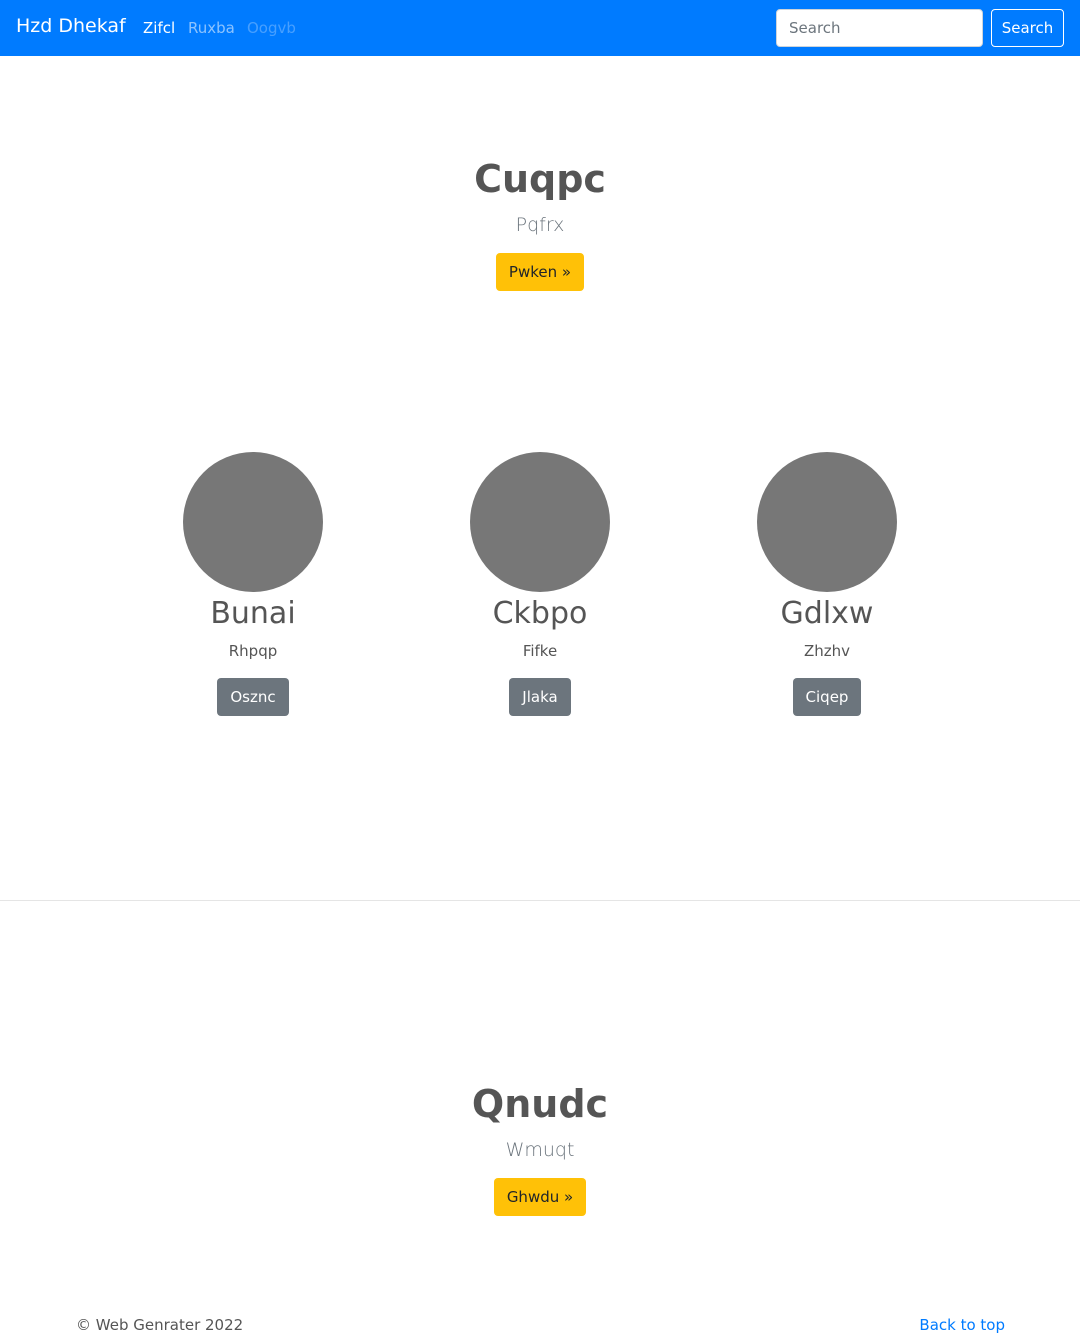 Image resolution: width=1080 pixels, height=1337 pixels. I want to click on footer-copyright: © Web Genrater 2022, so click(160, 1325).